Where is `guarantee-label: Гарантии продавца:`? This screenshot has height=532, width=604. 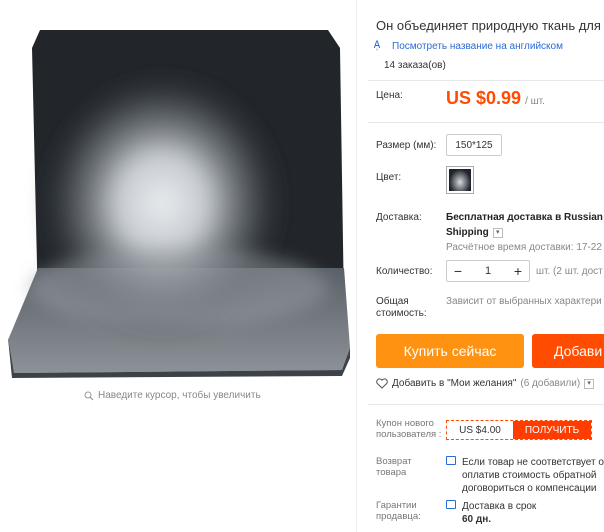 guarantee-label: Гарантии продавца: is located at coordinates (398, 511).